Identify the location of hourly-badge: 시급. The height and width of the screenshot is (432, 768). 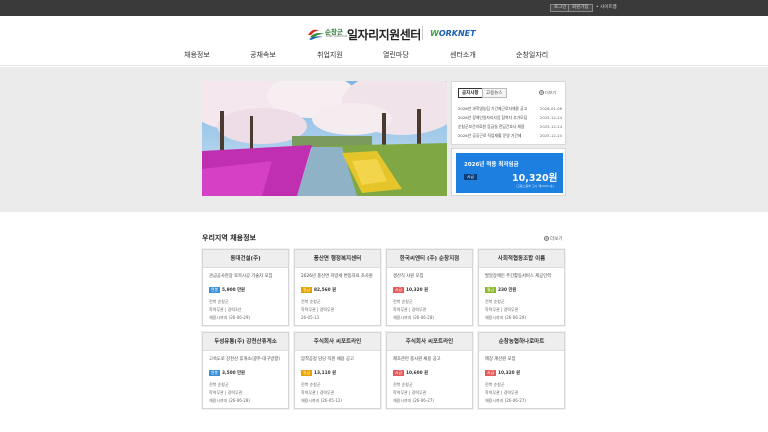
(470, 177).